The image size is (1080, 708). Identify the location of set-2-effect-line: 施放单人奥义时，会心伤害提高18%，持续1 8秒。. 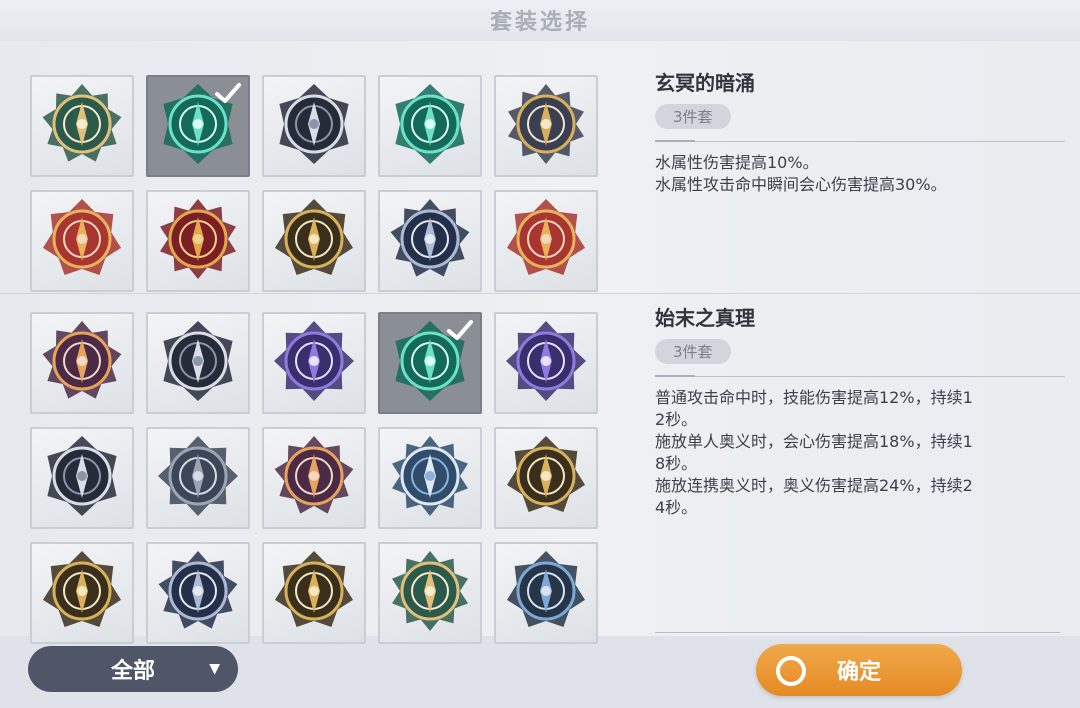
(814, 452).